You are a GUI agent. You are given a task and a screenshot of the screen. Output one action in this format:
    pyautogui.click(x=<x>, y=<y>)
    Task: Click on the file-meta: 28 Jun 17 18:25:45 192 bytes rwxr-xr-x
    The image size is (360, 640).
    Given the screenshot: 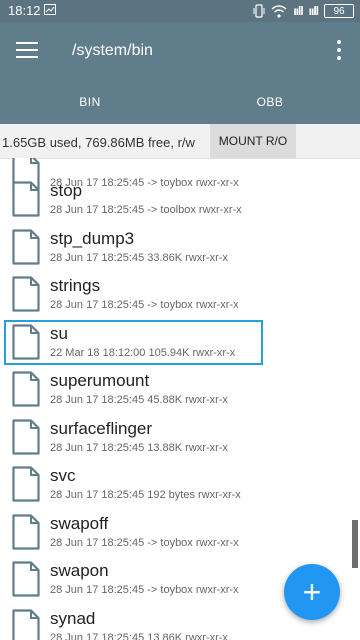 What is the action you would take?
    pyautogui.click(x=145, y=495)
    